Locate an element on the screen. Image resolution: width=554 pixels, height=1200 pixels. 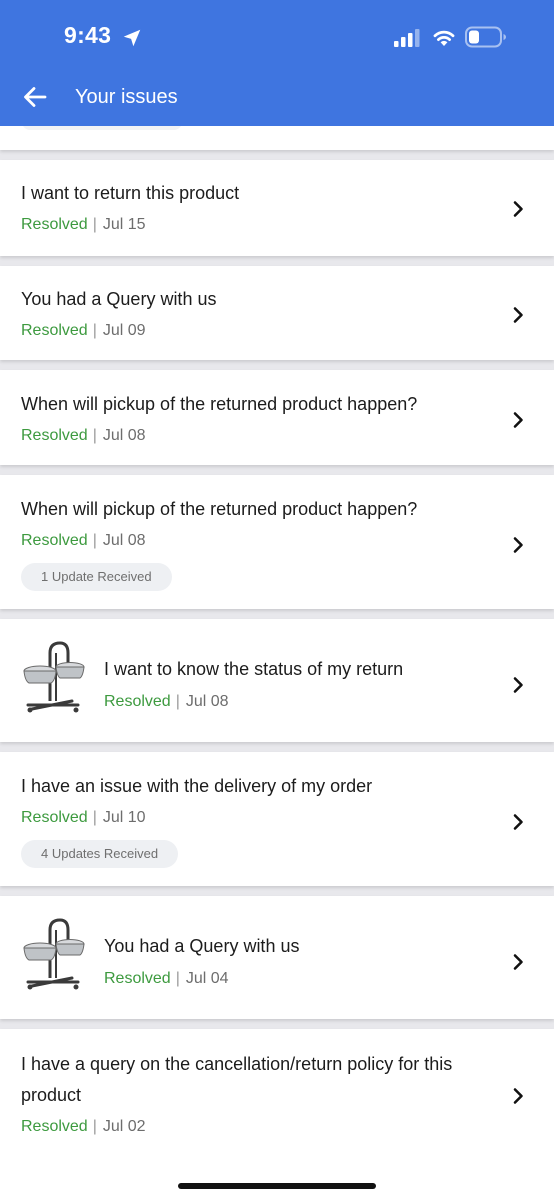
issue-date: Jul 04 is located at coordinates (207, 978).